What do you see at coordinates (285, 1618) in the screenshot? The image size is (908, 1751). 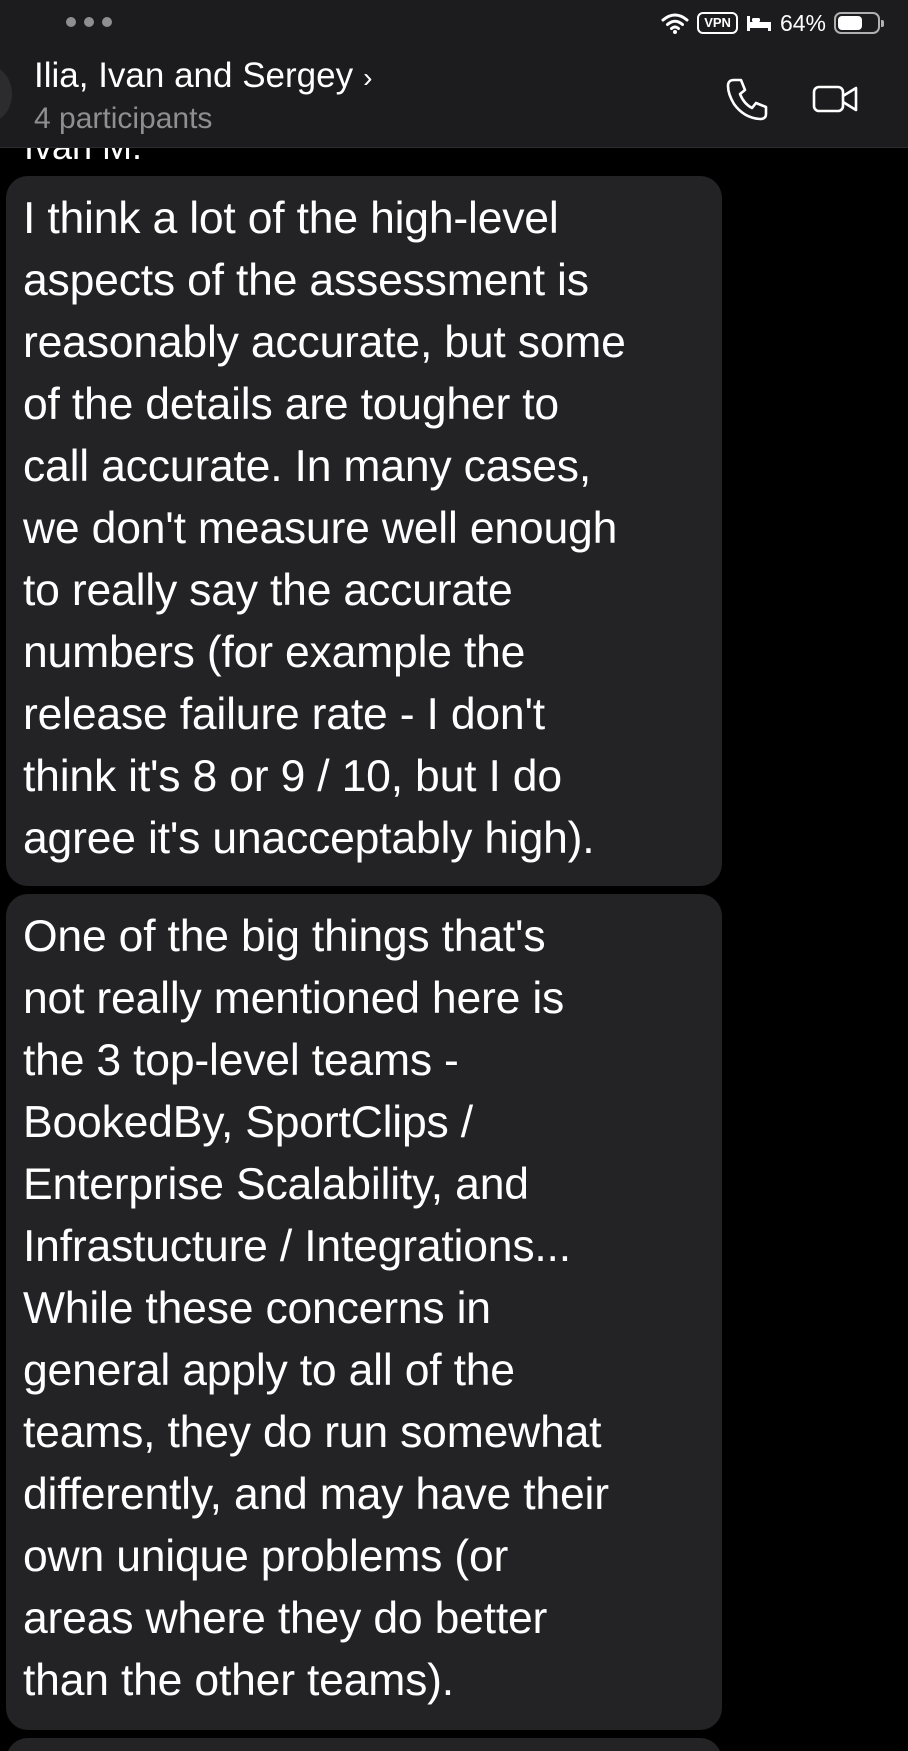 I see `message-text-line: areas where they do better` at bounding box center [285, 1618].